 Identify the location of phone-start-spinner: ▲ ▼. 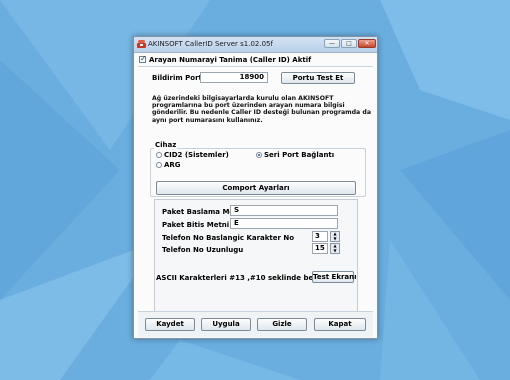
(335, 236).